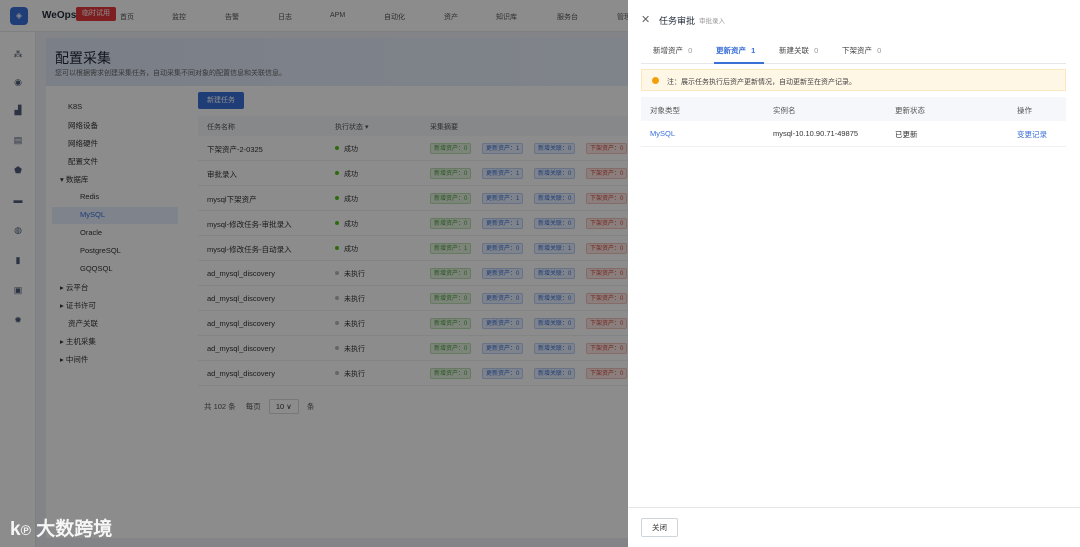 Image resolution: width=1080 pixels, height=547 pixels. I want to click on drawer-subtitle: 审批录入, so click(712, 21).